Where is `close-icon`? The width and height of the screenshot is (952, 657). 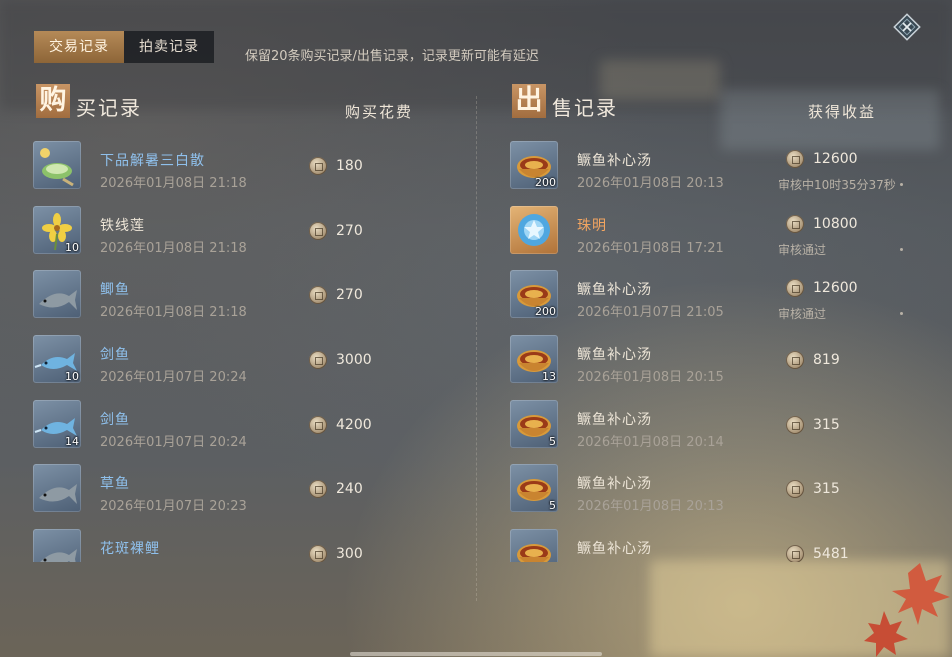
close-icon is located at coordinates (907, 27).